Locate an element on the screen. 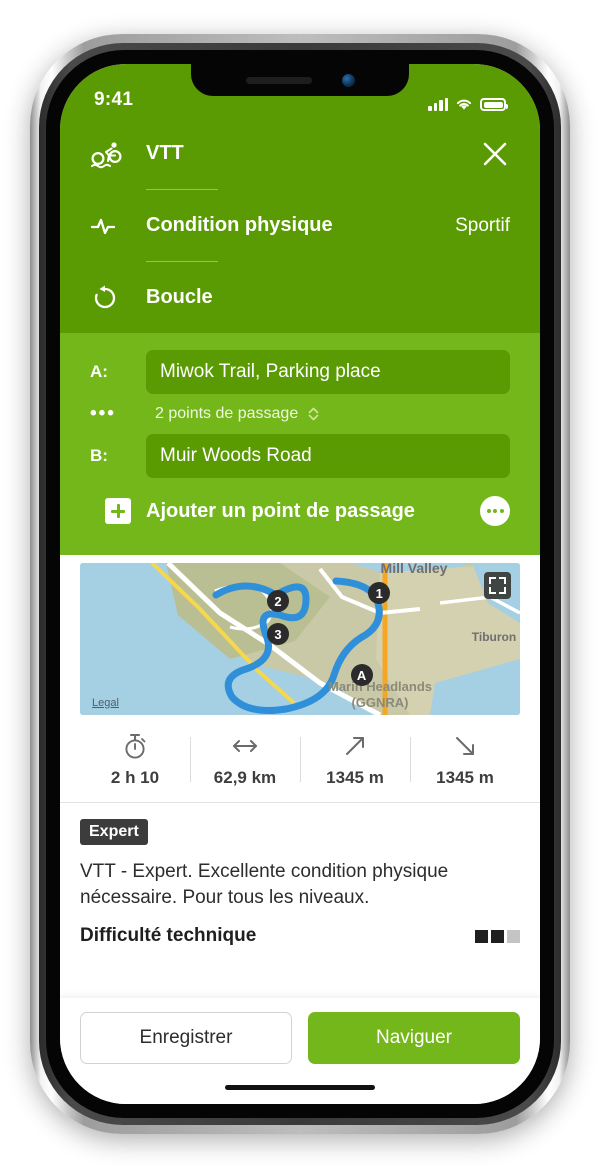 Image resolution: width=600 pixels, height=1168 pixels. ellipsis-icon: ••• is located at coordinates (103, 413).